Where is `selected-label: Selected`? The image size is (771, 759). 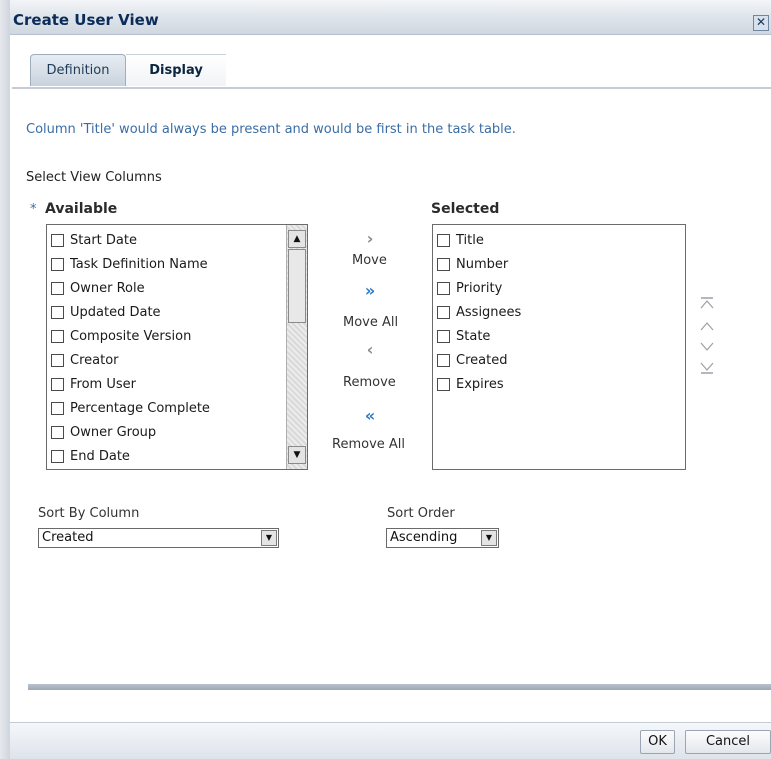 selected-label: Selected is located at coordinates (465, 209).